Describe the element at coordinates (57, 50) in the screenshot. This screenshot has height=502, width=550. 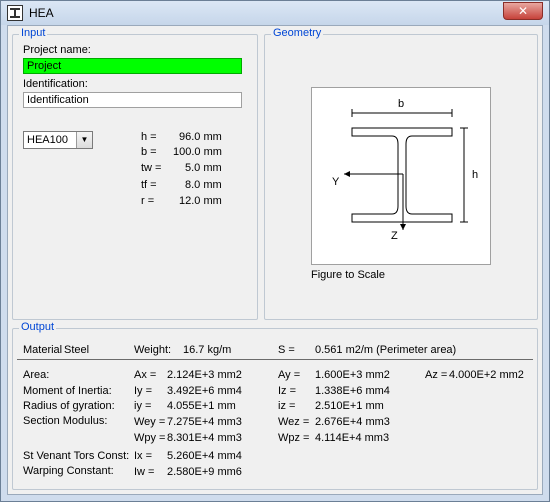
I see `project-name-label: Project name:` at that location.